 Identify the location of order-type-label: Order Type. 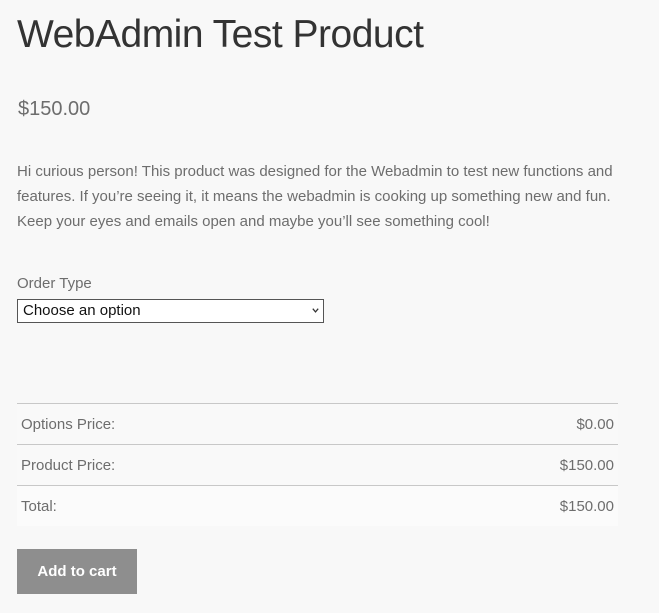
(54, 283).